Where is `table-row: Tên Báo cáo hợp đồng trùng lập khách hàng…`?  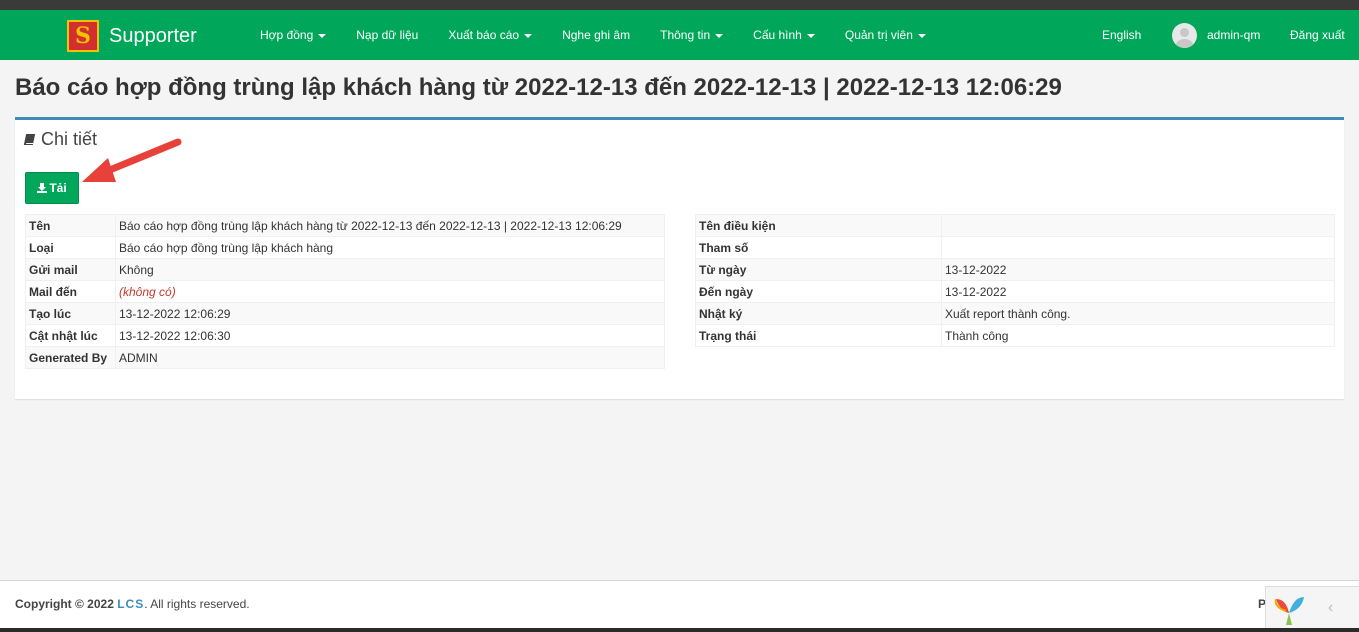 table-row: Tên Báo cáo hợp đồng trùng lập khách hàng… is located at coordinates (345, 225).